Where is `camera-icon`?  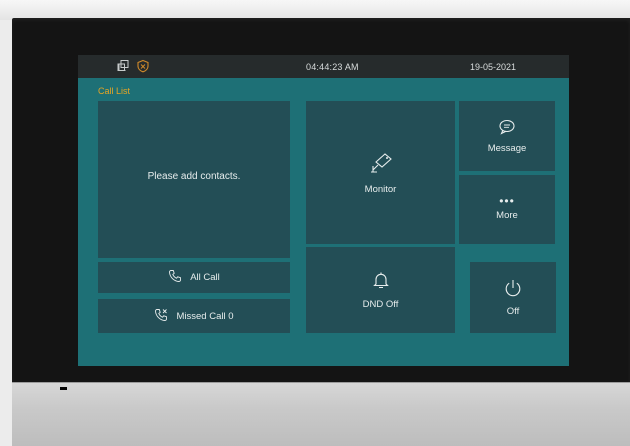 camera-icon is located at coordinates (381, 165).